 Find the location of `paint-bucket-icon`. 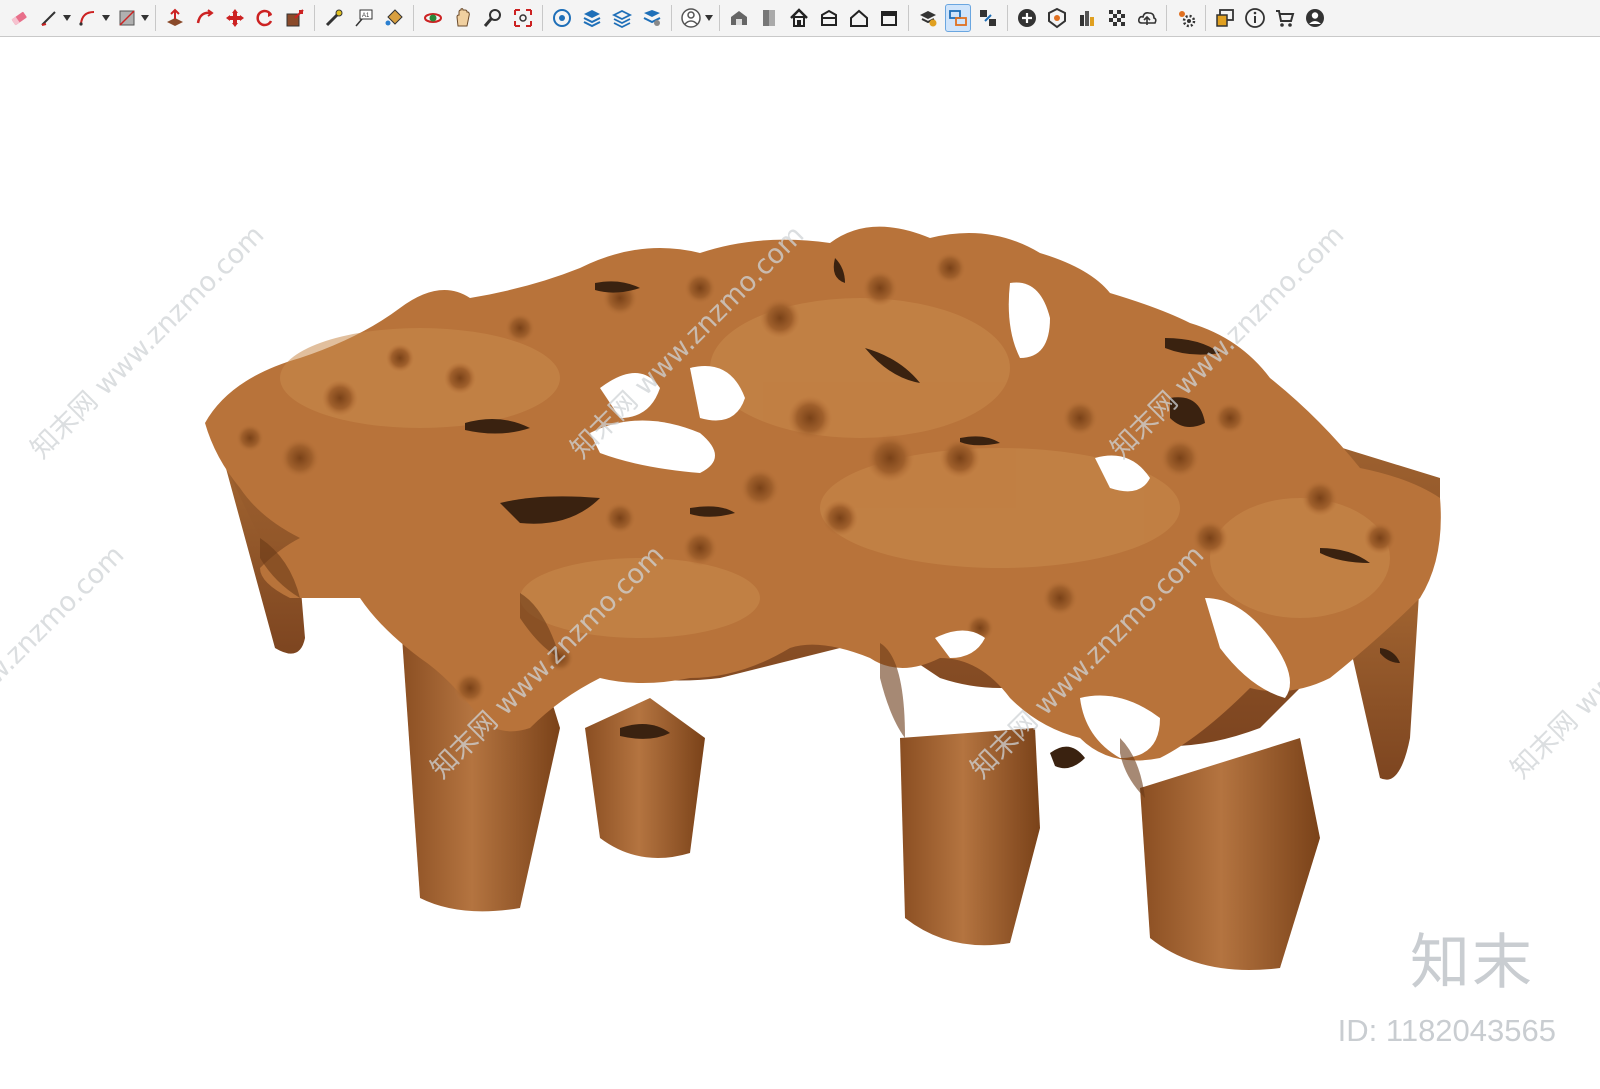

paint-bucket-icon is located at coordinates (394, 17).